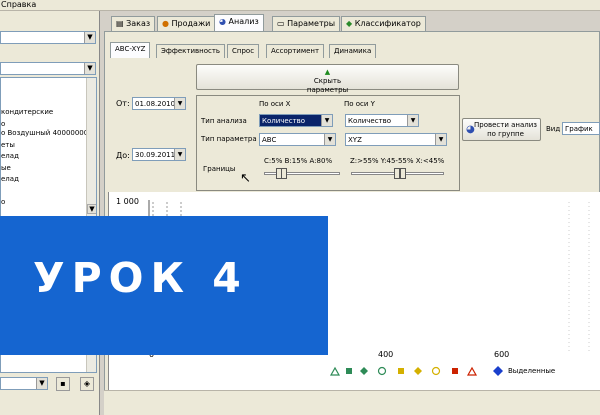  Describe the element at coordinates (327, 72) in the screenshot. I see `hide-params-icon: ▲` at that location.